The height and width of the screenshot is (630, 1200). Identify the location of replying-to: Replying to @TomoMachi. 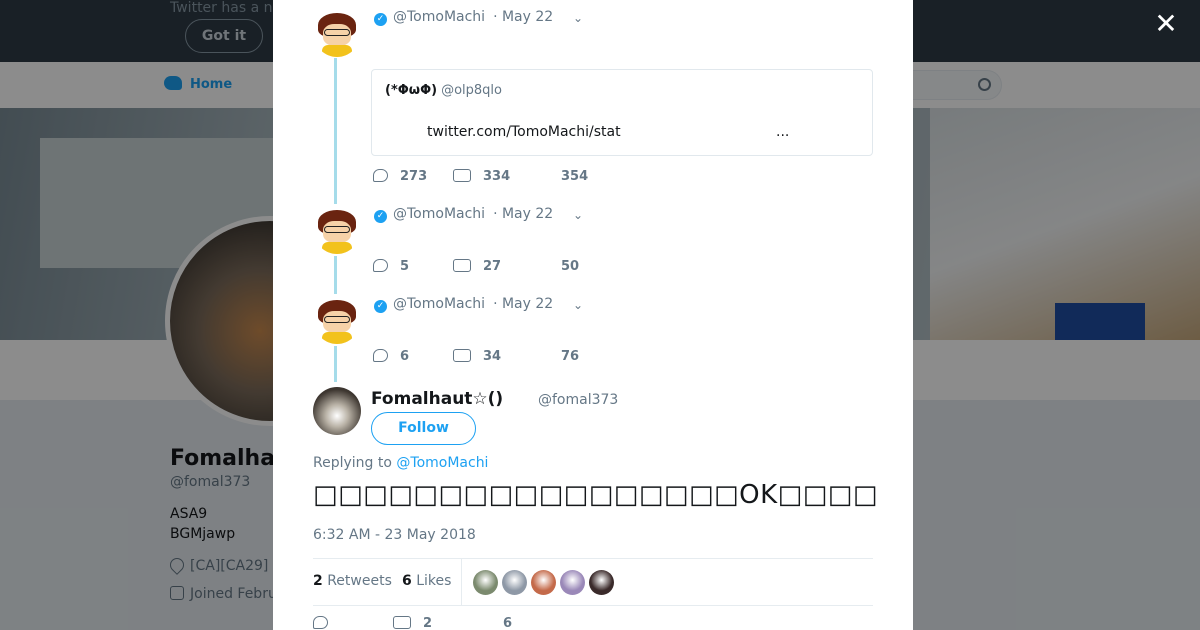
(400, 463).